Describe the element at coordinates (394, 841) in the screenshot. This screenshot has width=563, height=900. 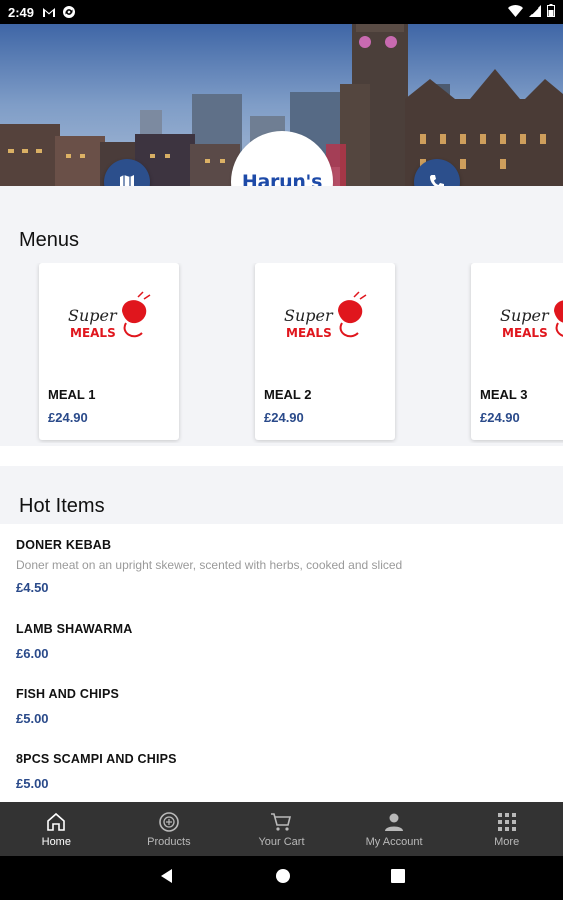
I see `nav-account-label: My Account` at that location.